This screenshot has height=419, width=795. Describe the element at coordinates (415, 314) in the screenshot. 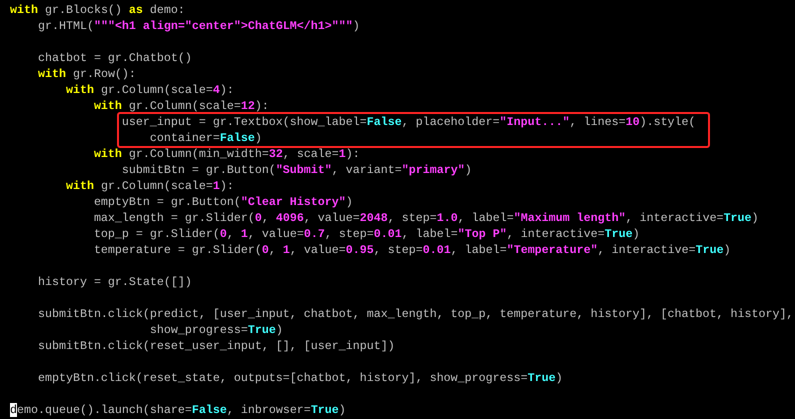

I see `code-line: submitBtn.click(predict, [user_input, chatbot, max_length, top_p, temperature, history], [chatbot, history],` at that location.